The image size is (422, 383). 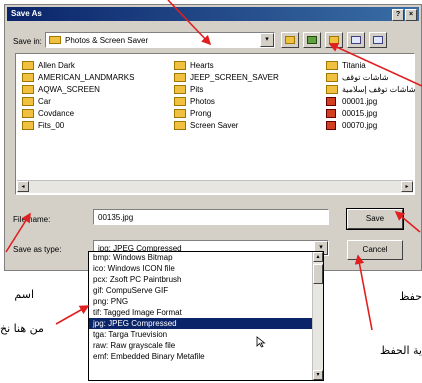 I want to click on arrow-to-toolbar, so click(x=375, y=64).